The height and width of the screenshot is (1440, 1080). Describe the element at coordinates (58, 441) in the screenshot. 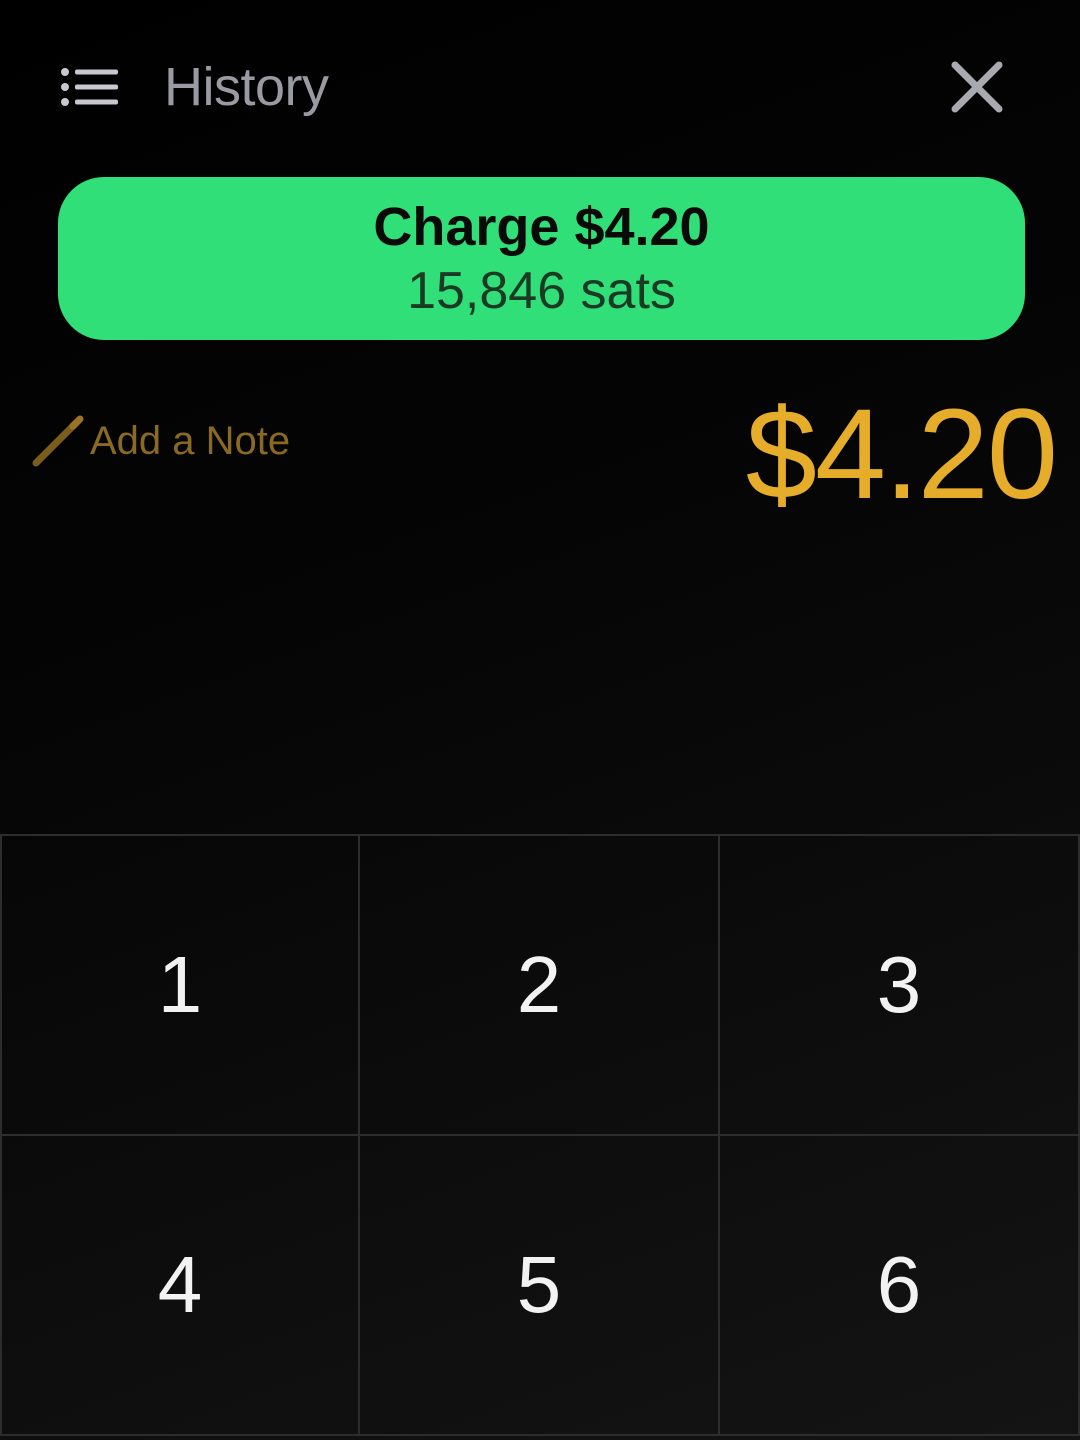

I see `pencil-icon` at that location.